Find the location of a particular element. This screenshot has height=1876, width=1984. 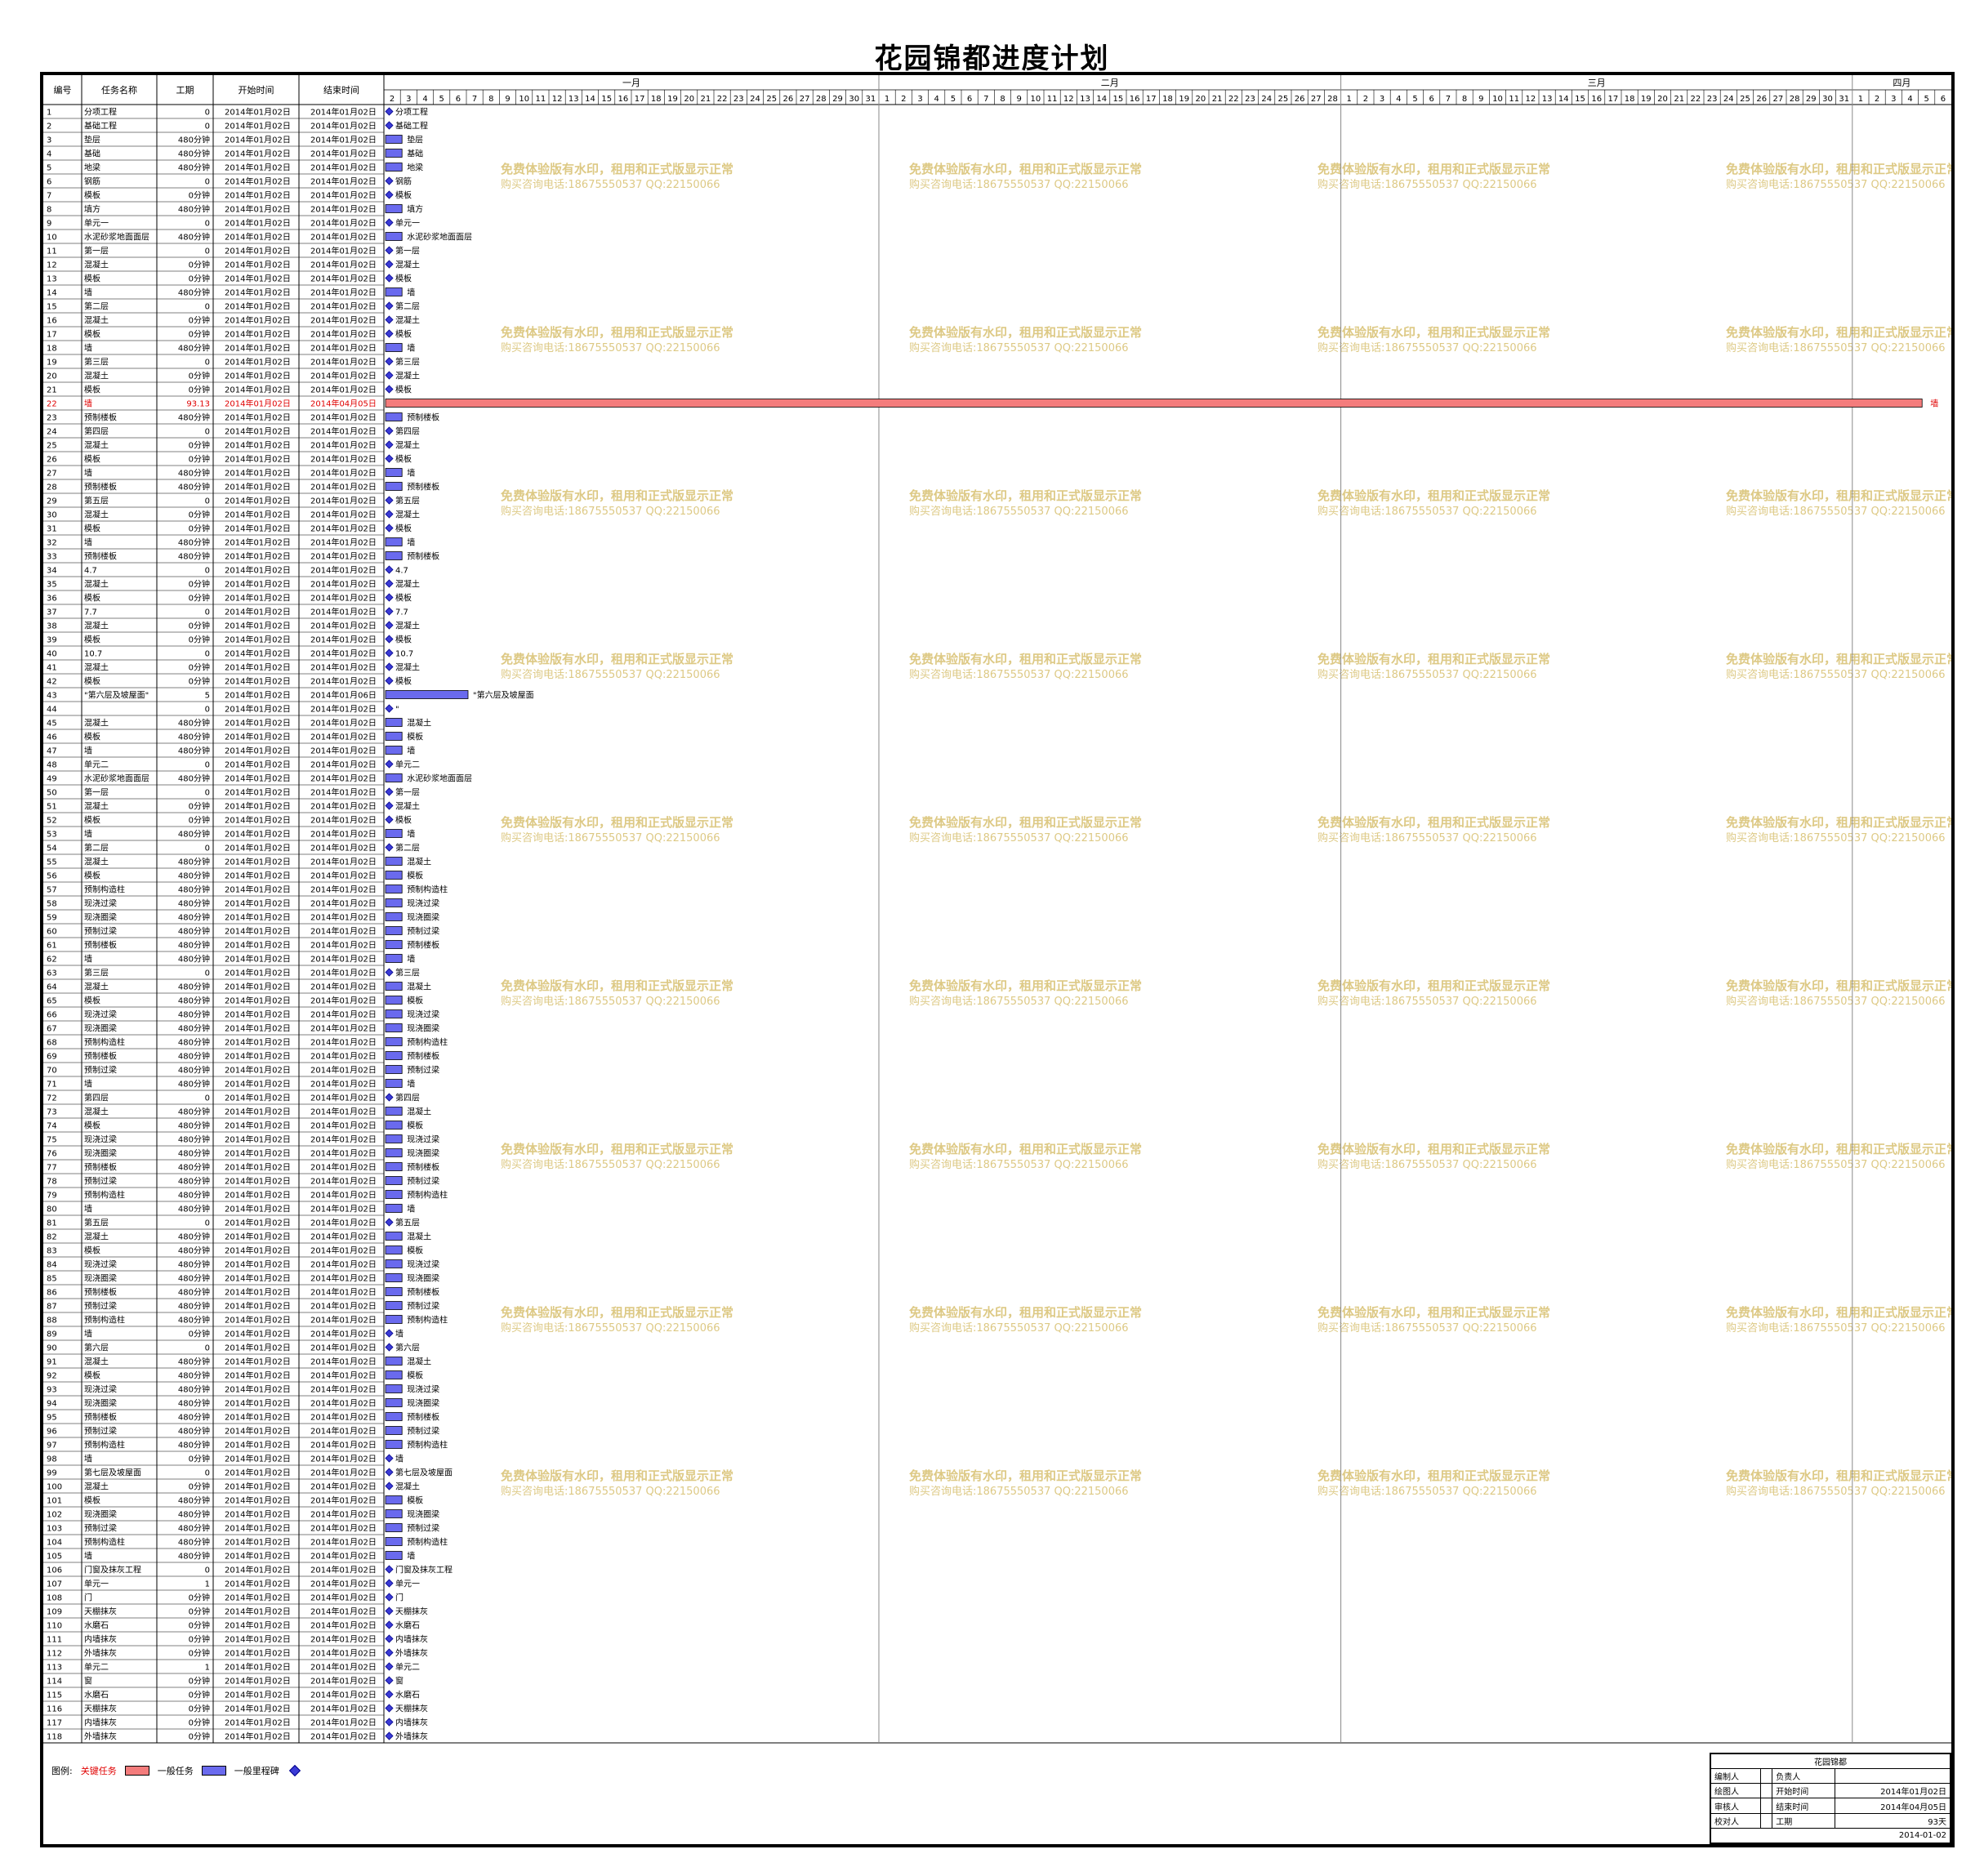

day-label: 6 is located at coordinates (1431, 99).